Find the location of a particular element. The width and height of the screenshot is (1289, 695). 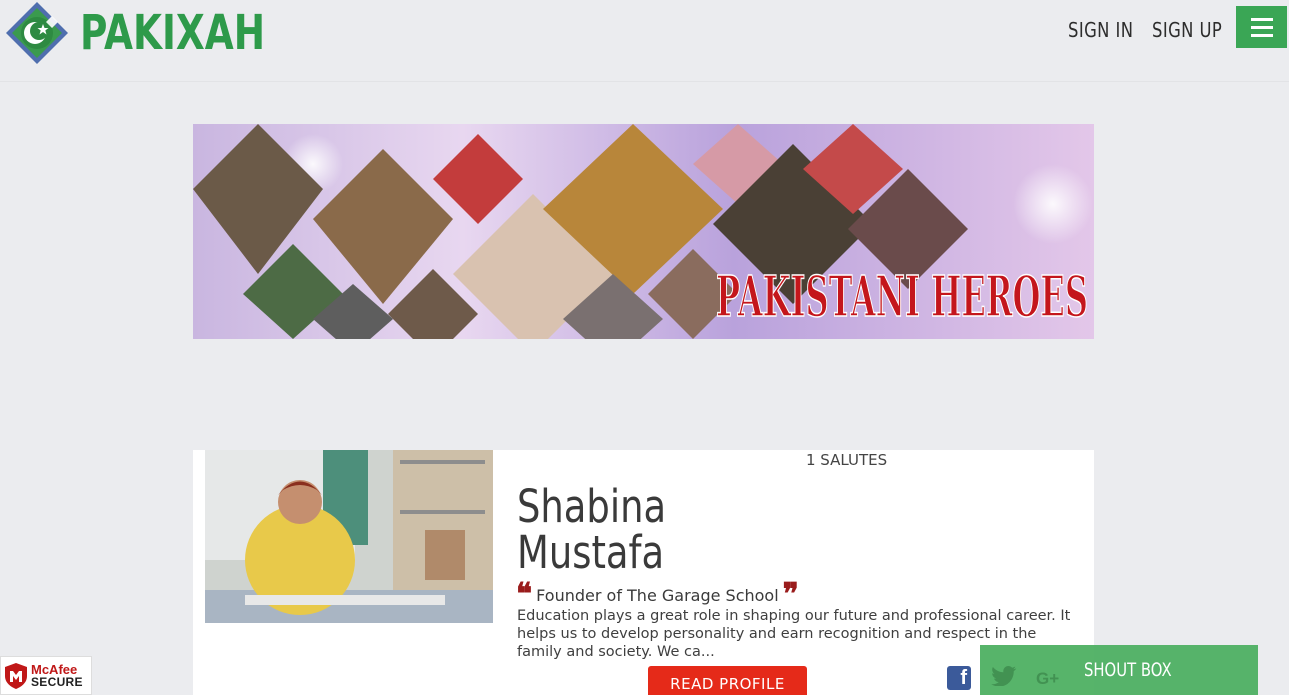

profile-name: Shabina Mustafa is located at coordinates (591, 530).